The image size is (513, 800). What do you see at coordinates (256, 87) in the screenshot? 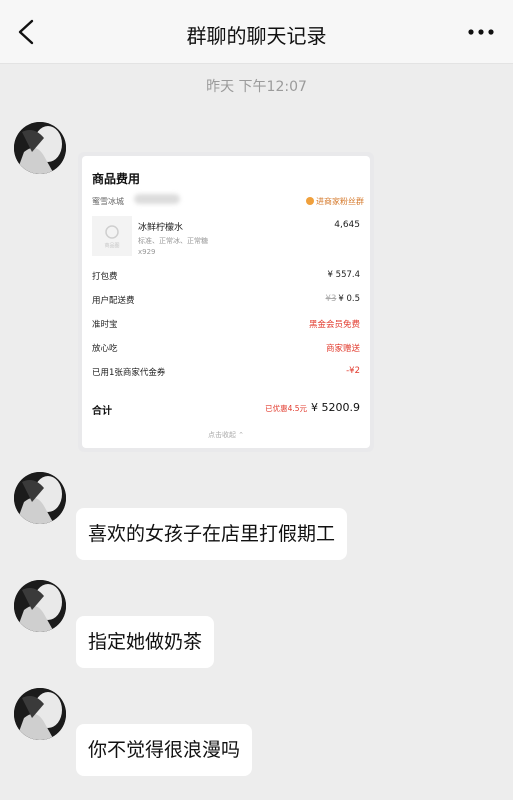
I see `message-timestamp: 昨天 下午12:07` at bounding box center [256, 87].